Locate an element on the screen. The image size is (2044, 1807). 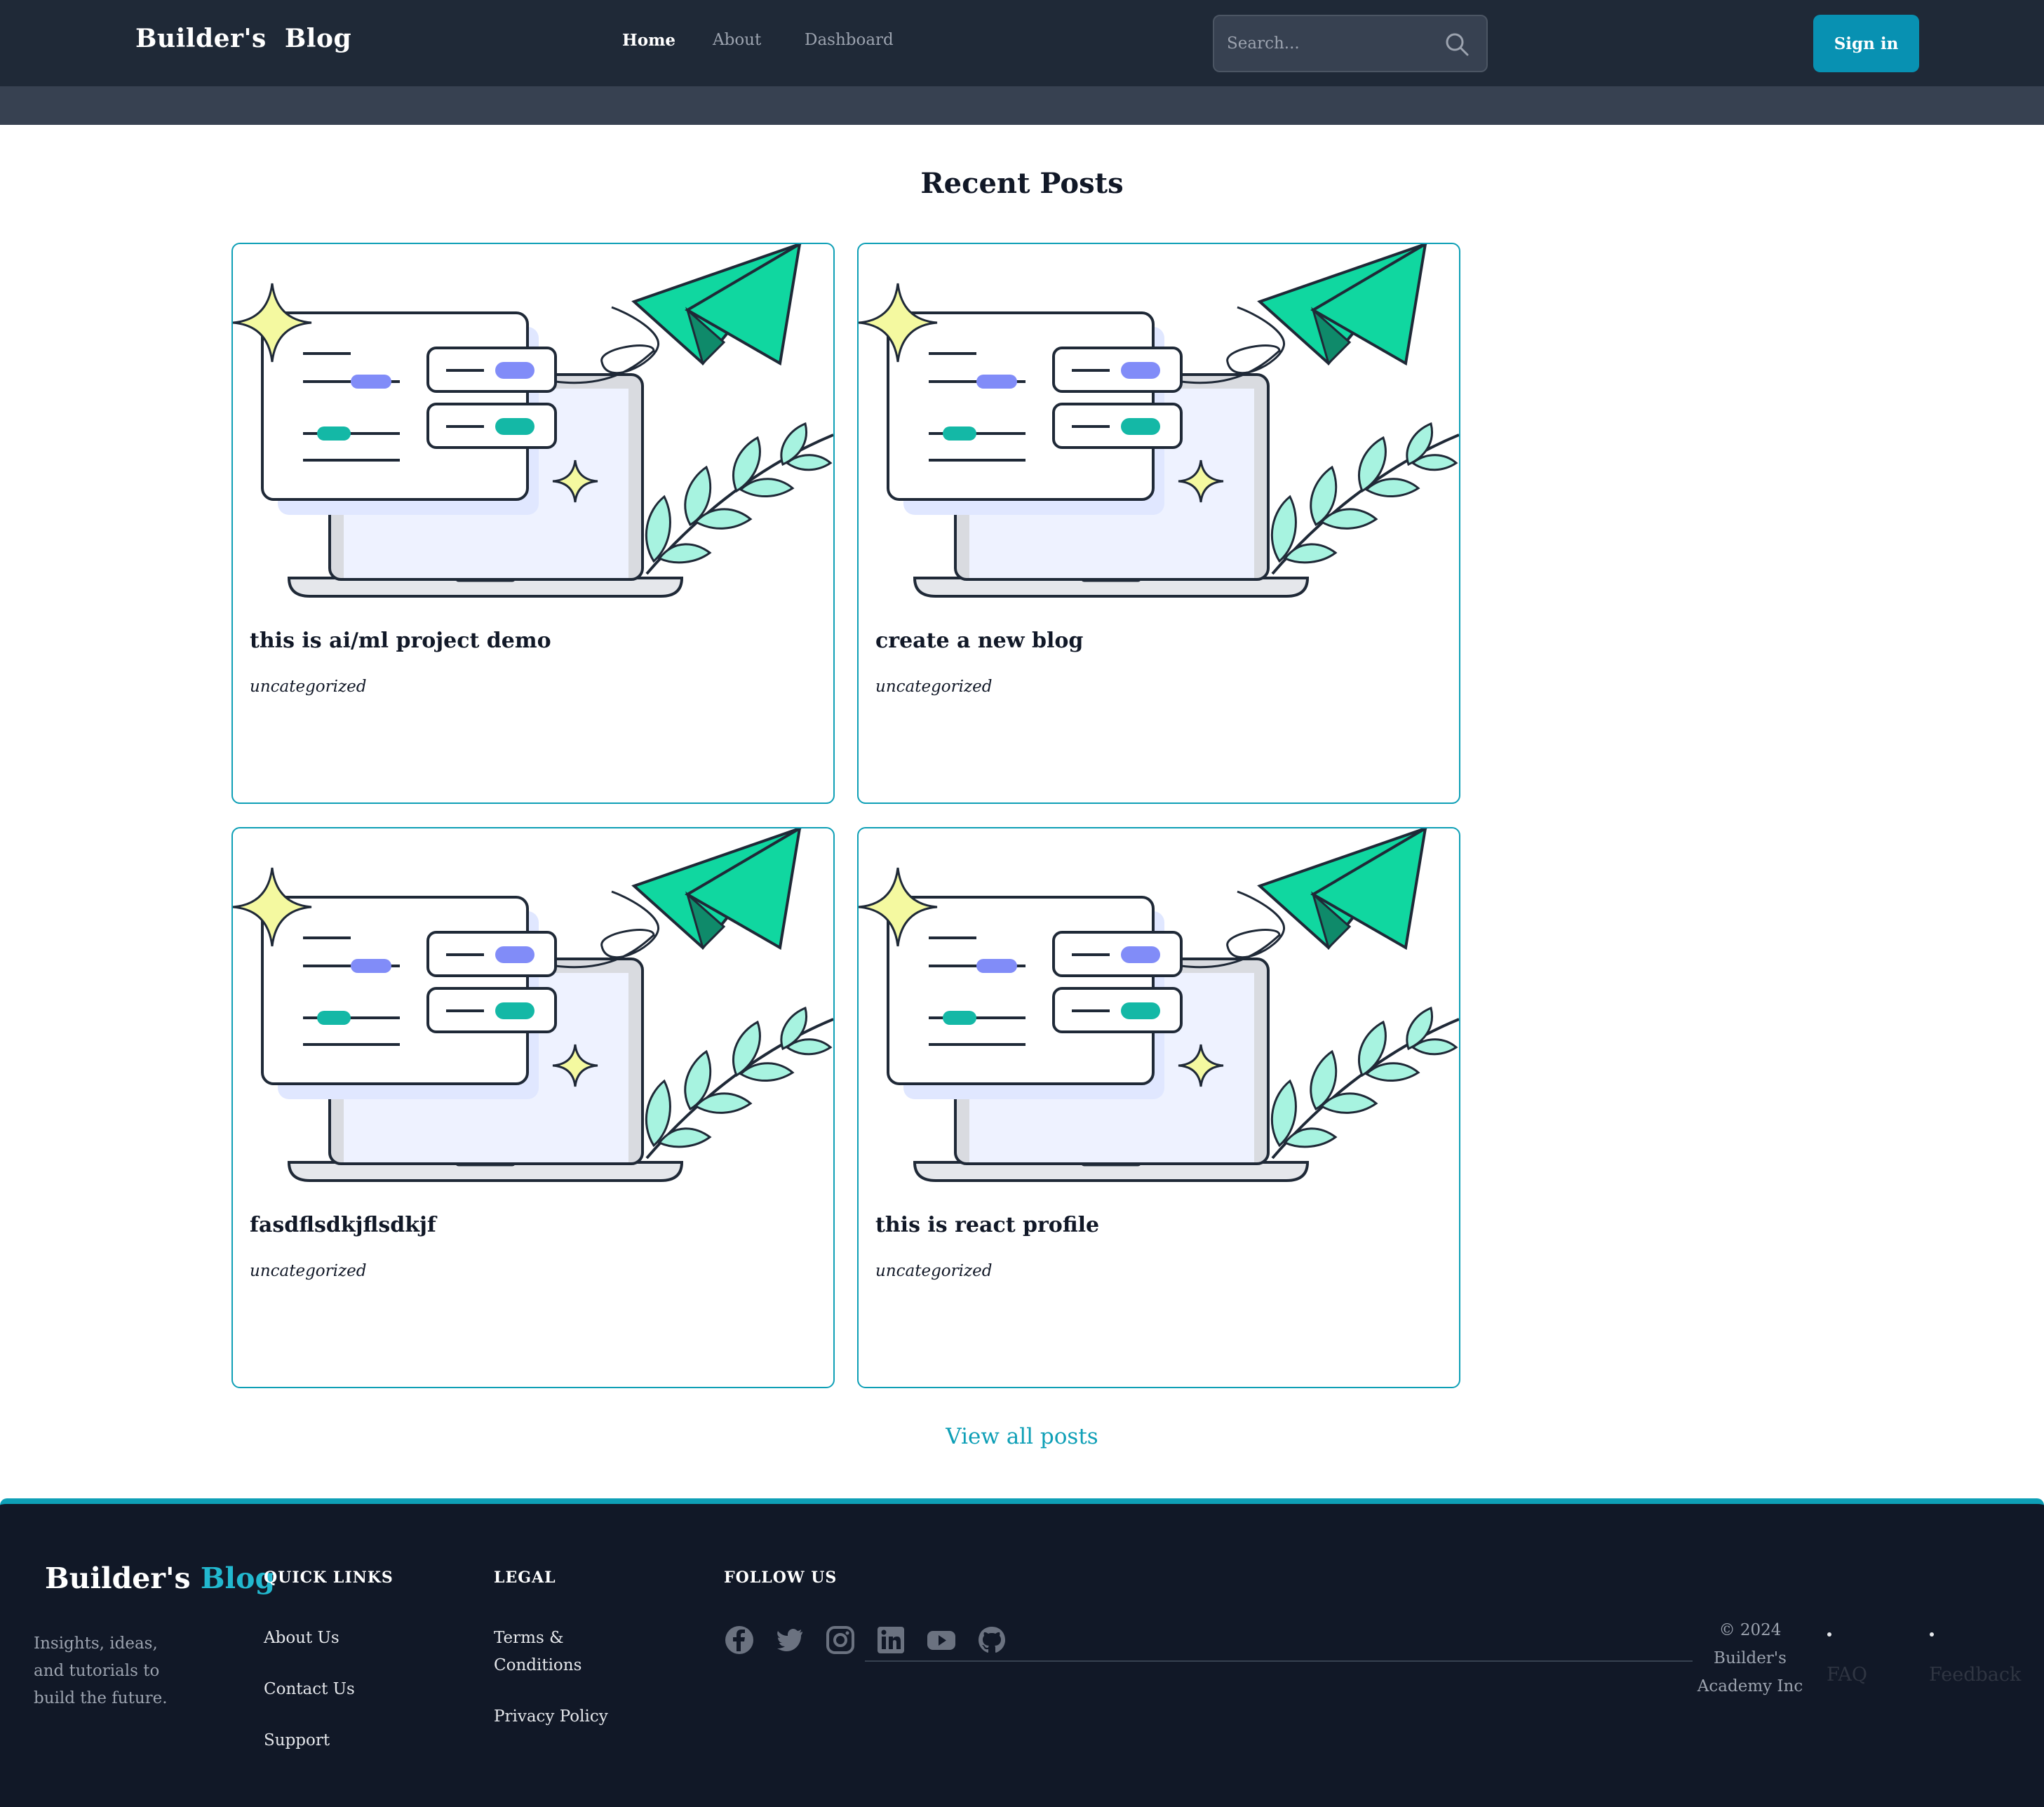
faq-link: FAQ is located at coordinates (1847, 1675).